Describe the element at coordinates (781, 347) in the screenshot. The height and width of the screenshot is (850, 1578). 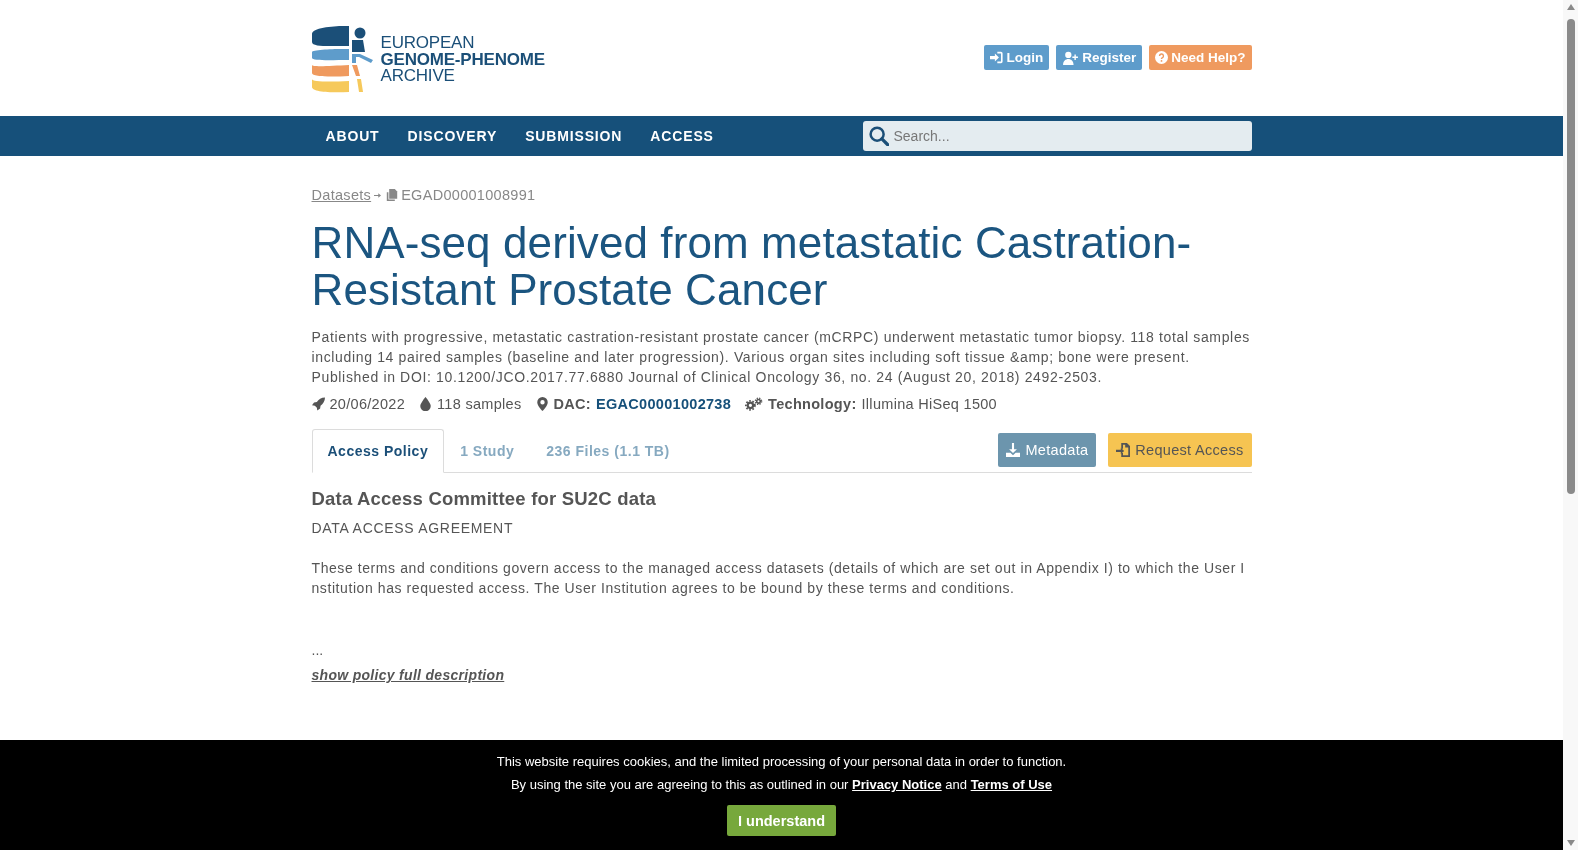
I see `description-paragraph: Patients with progressive, metastatic castration-resistant prostate cancer (mCRPC) underwent metastatic tumor biopsy. 118 total samples including 14 paired samples (baseline and later progression). Various organ sites including soft tissue &amp; bone were present.` at that location.